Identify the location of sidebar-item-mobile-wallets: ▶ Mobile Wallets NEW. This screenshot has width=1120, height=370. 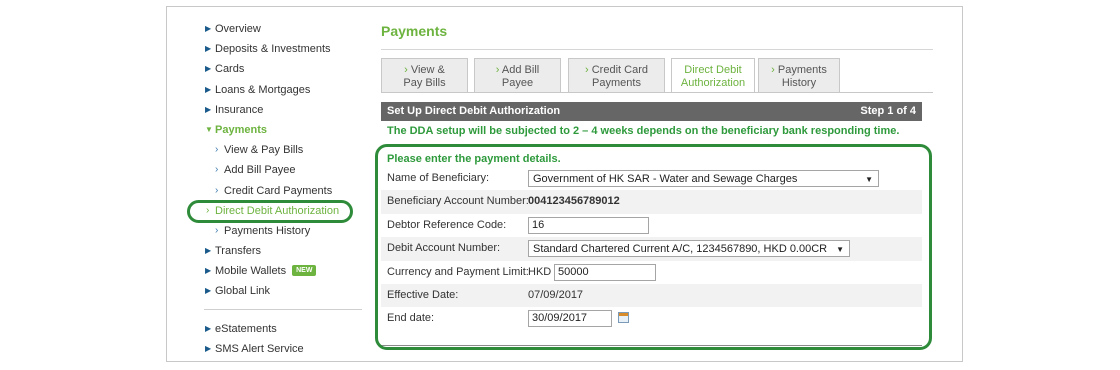
(276, 271).